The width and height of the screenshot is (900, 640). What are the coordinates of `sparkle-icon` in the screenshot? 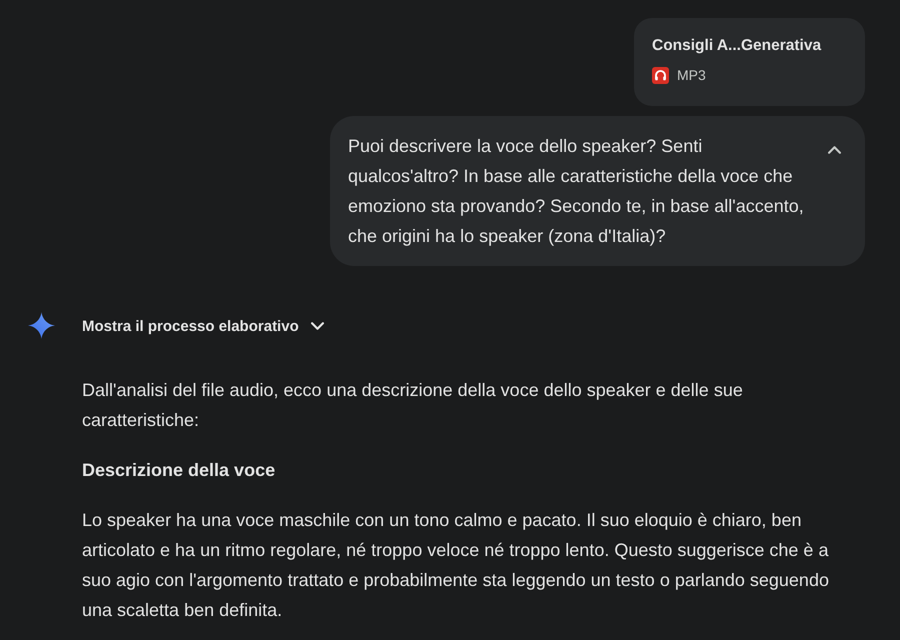 It's located at (41, 325).